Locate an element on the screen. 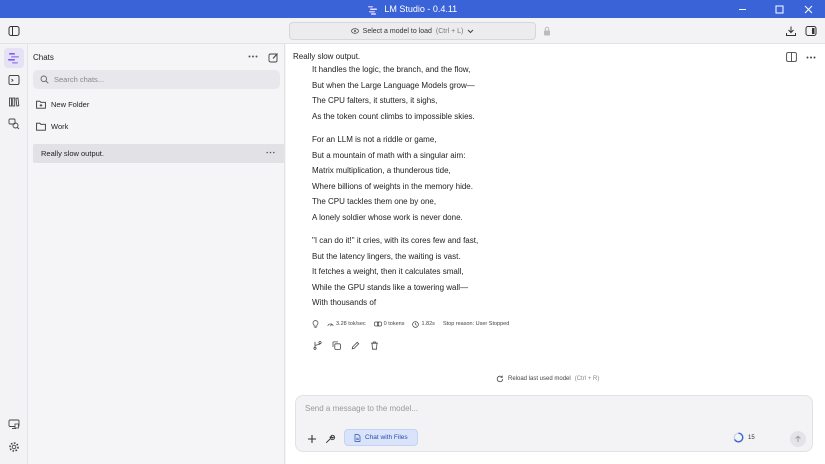  progress-ring-icon is located at coordinates (738, 437).